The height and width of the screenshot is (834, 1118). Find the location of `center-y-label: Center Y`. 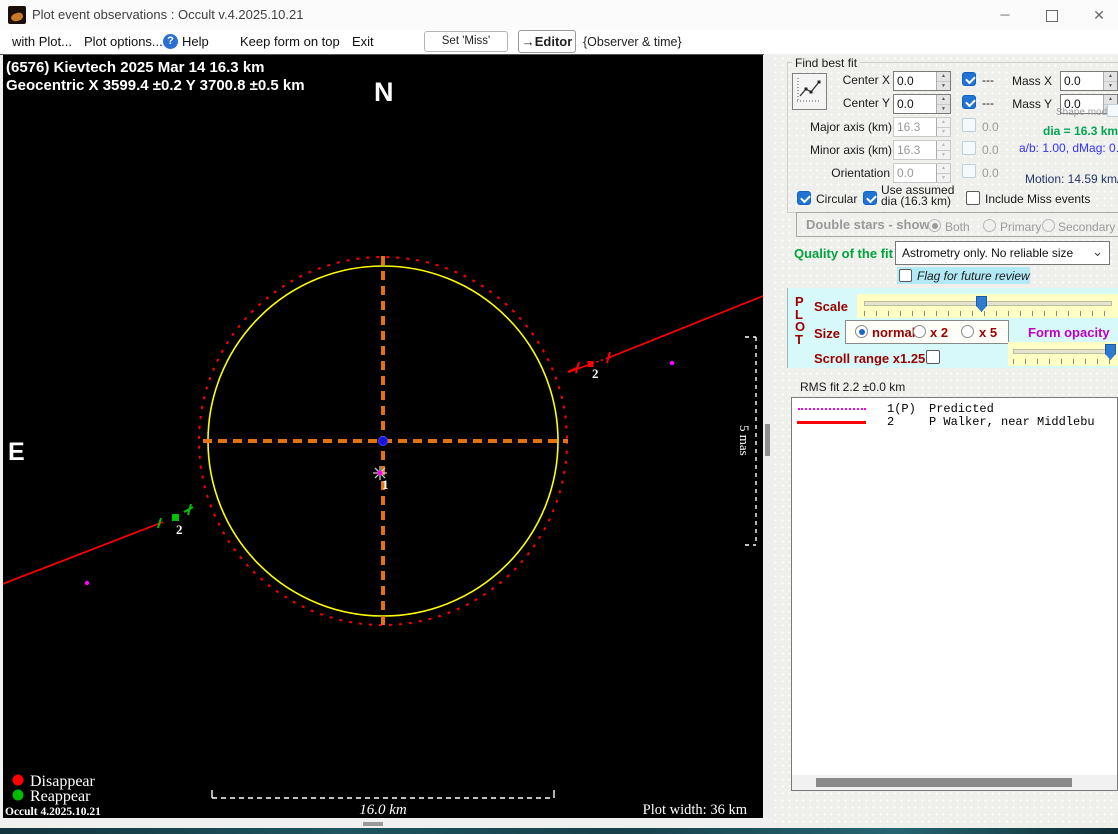

center-y-label: Center Y is located at coordinates (866, 103).